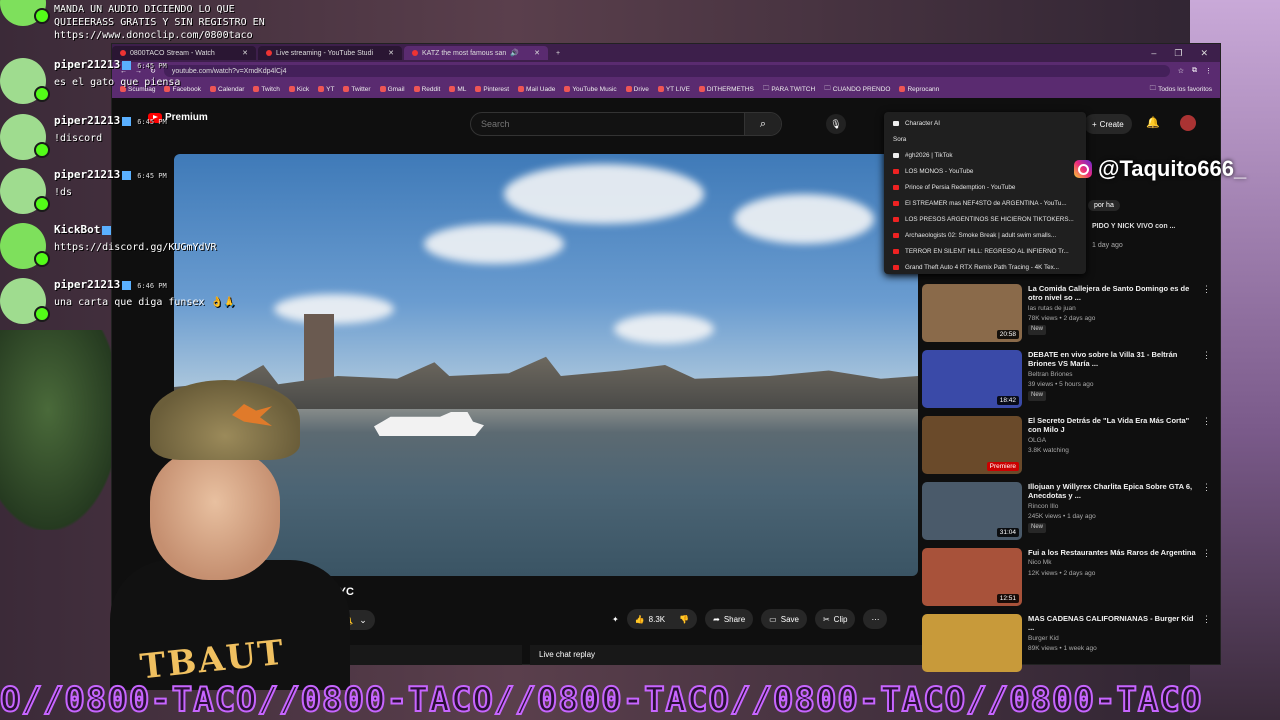  Describe the element at coordinates (662, 619) in the screenshot. I see `like-button: 👍 8.3K 👎` at that location.